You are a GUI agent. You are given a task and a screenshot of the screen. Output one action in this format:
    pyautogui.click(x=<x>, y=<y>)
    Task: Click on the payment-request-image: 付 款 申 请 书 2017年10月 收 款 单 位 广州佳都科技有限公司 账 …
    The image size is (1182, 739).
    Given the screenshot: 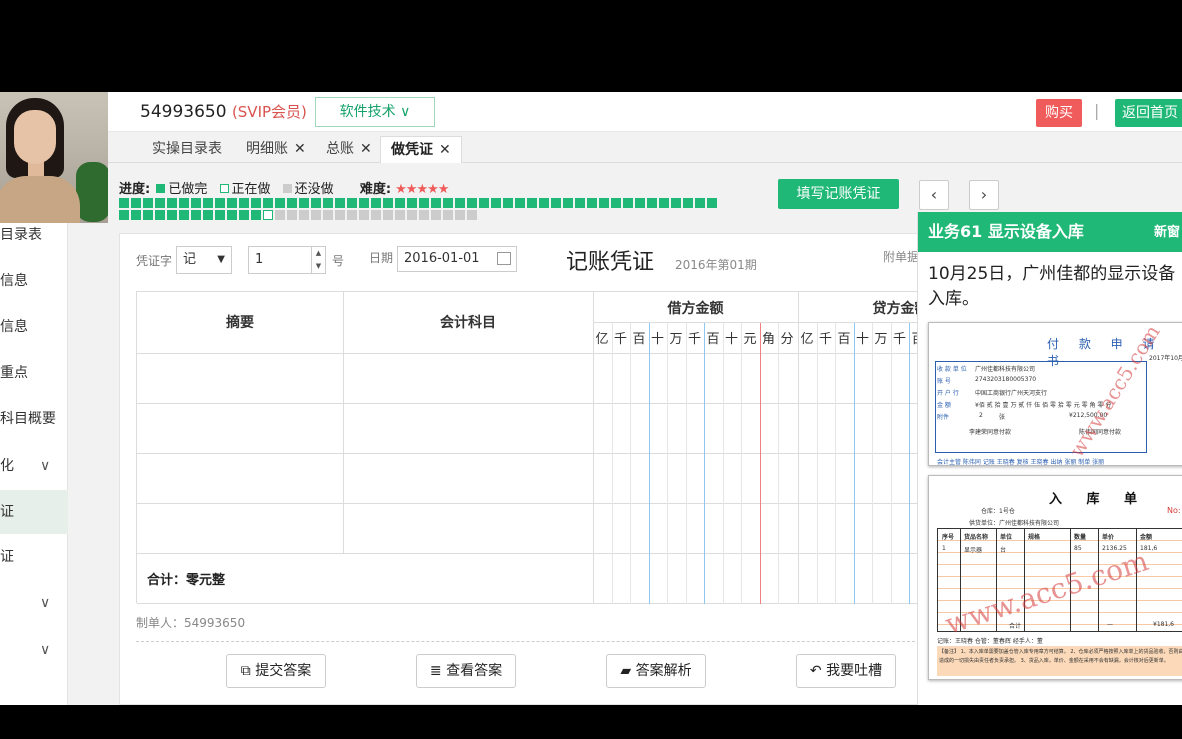 What is the action you would take?
    pyautogui.click(x=1055, y=394)
    